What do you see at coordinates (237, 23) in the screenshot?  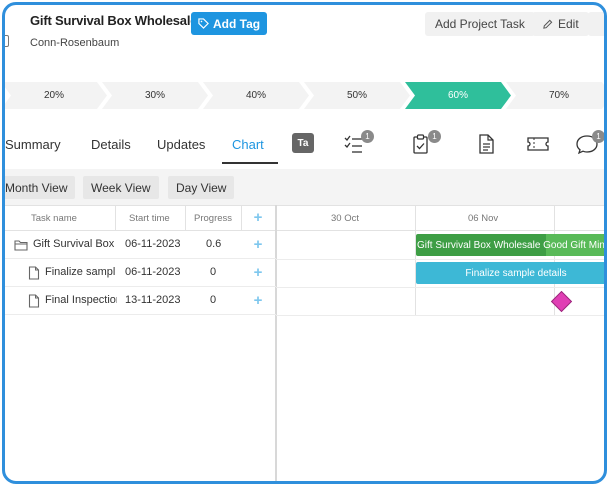 I see `add-tag-label: Add Tag` at bounding box center [237, 23].